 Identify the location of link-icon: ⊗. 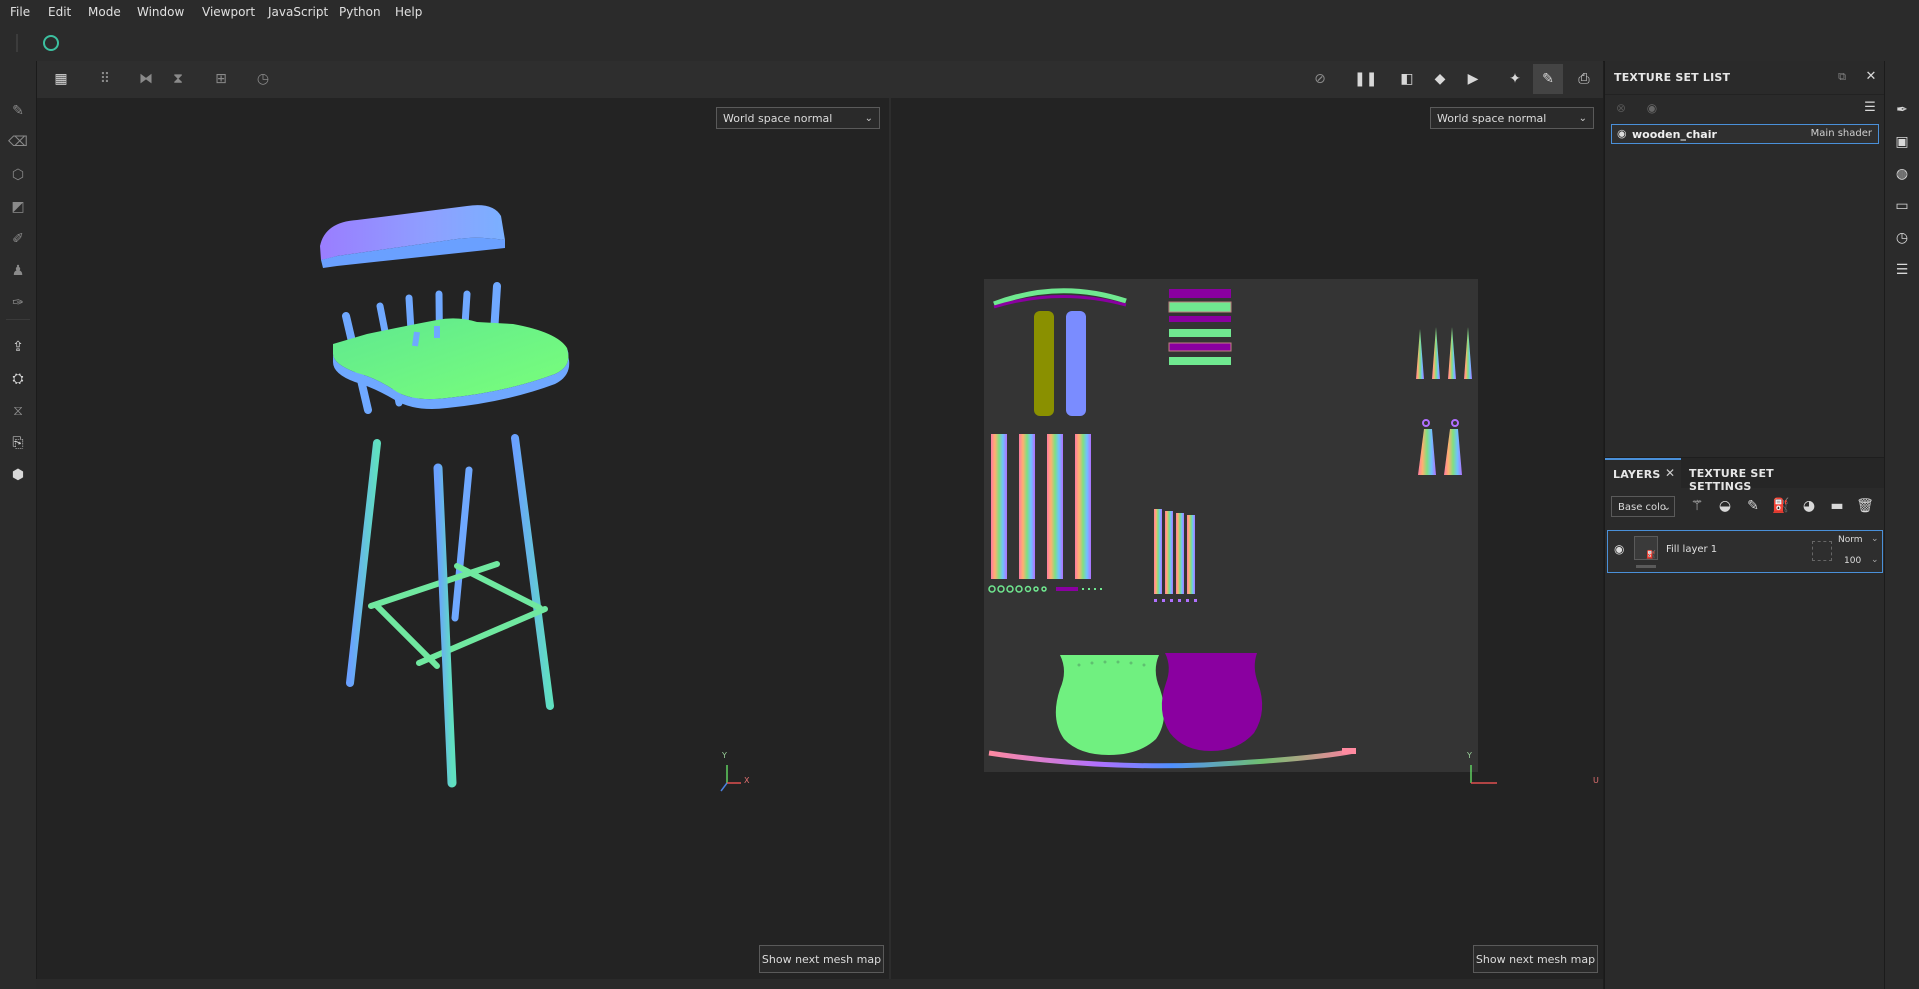
(1621, 108).